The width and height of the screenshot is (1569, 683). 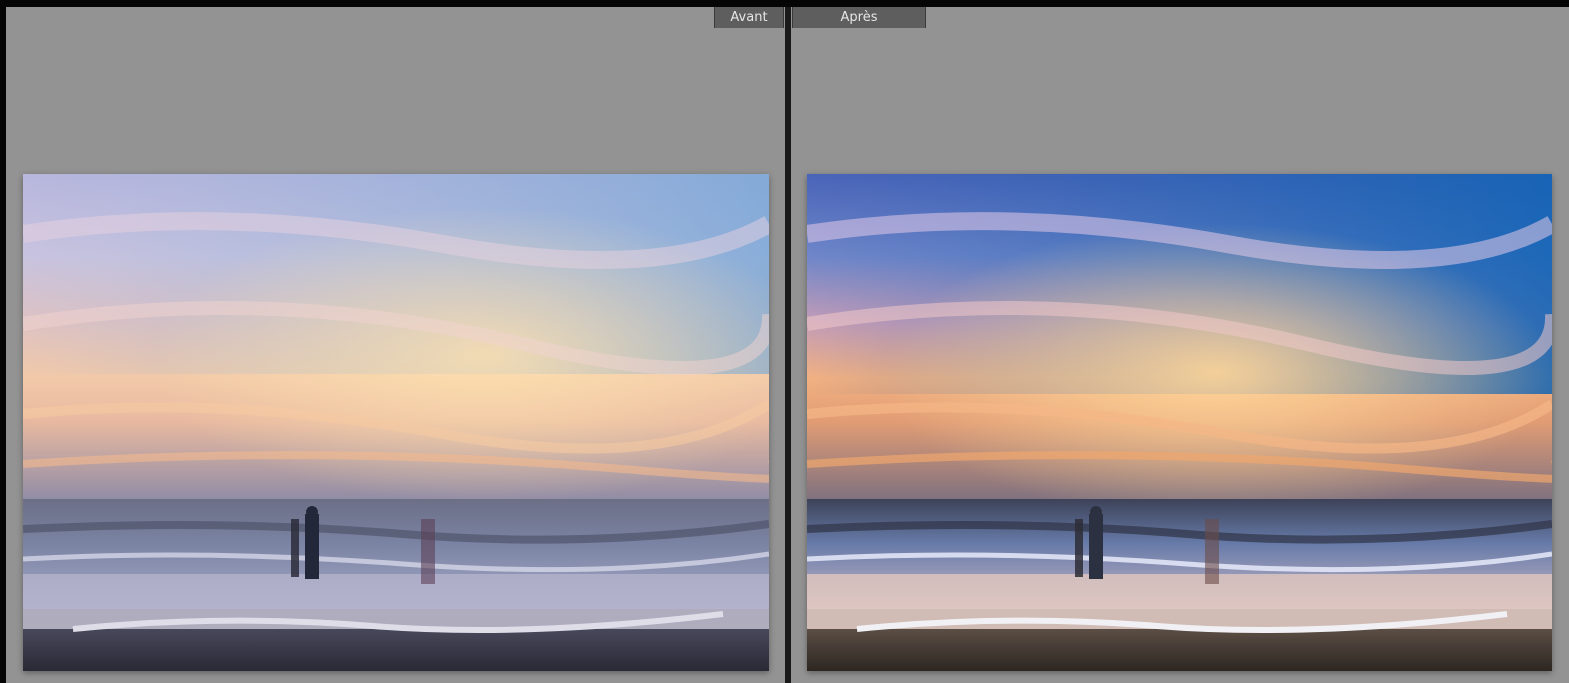 I want to click on after-label: Après, so click(x=859, y=17).